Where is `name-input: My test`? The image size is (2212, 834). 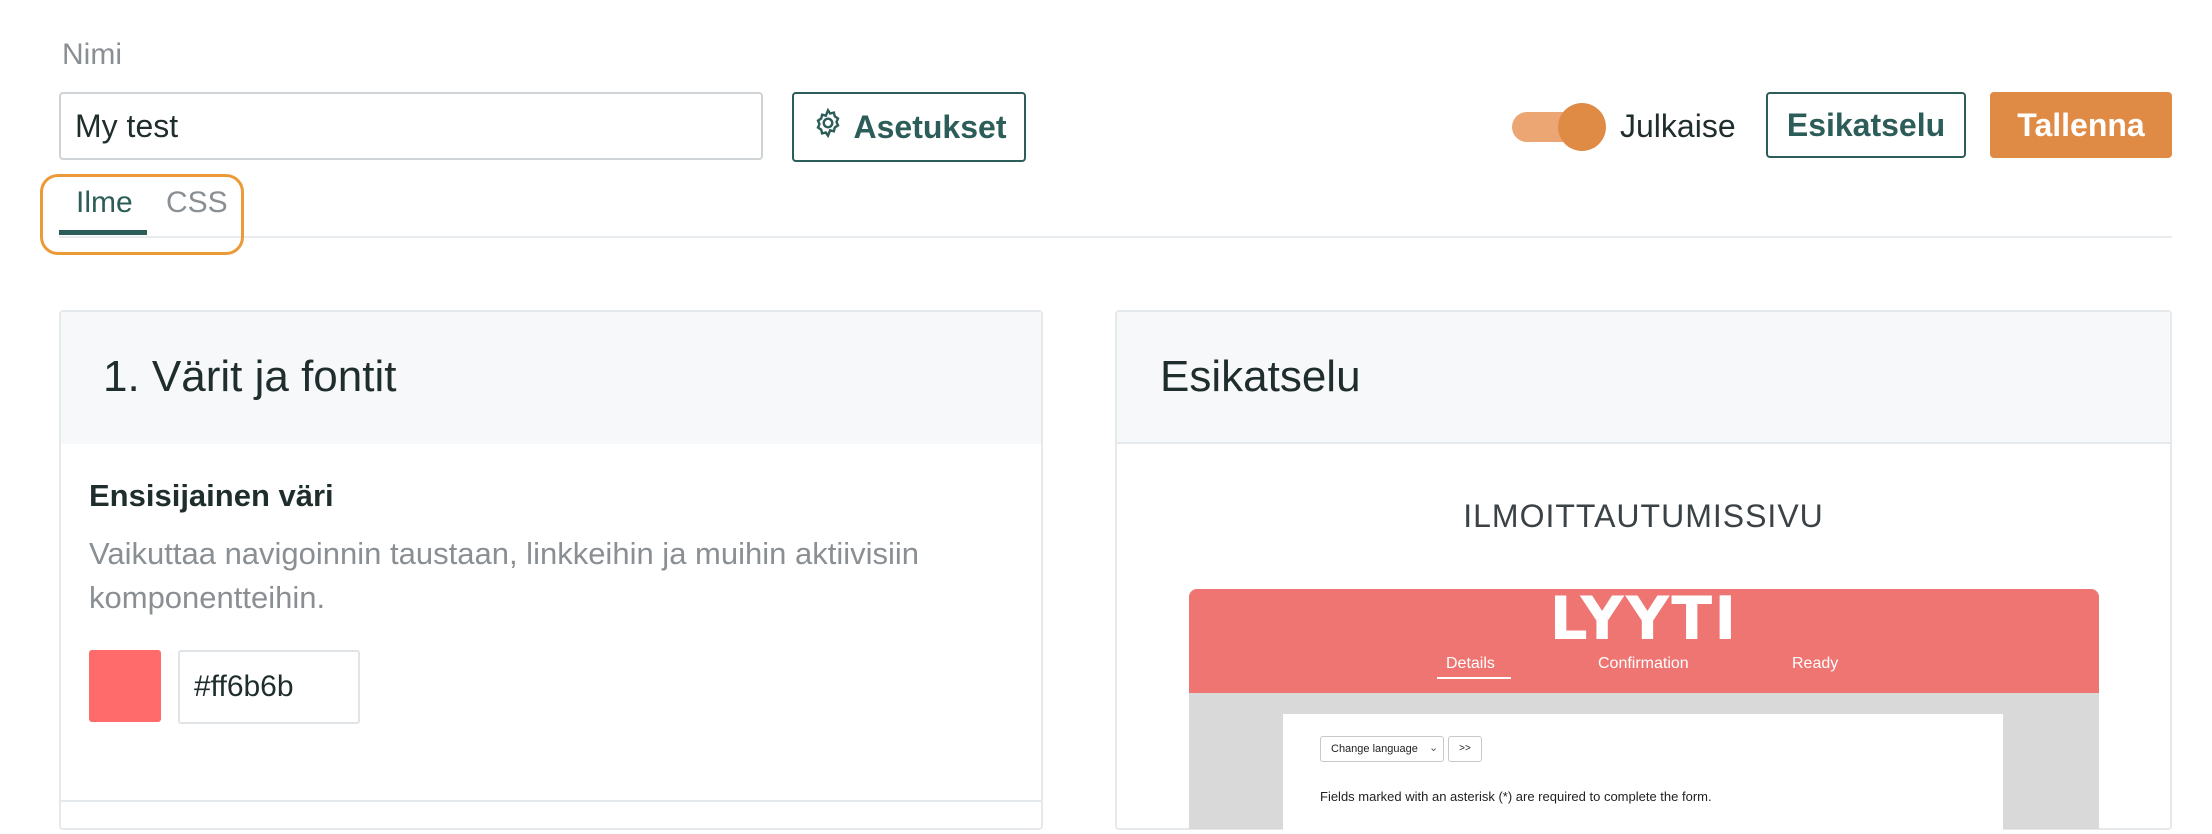 name-input: My test is located at coordinates (411, 126).